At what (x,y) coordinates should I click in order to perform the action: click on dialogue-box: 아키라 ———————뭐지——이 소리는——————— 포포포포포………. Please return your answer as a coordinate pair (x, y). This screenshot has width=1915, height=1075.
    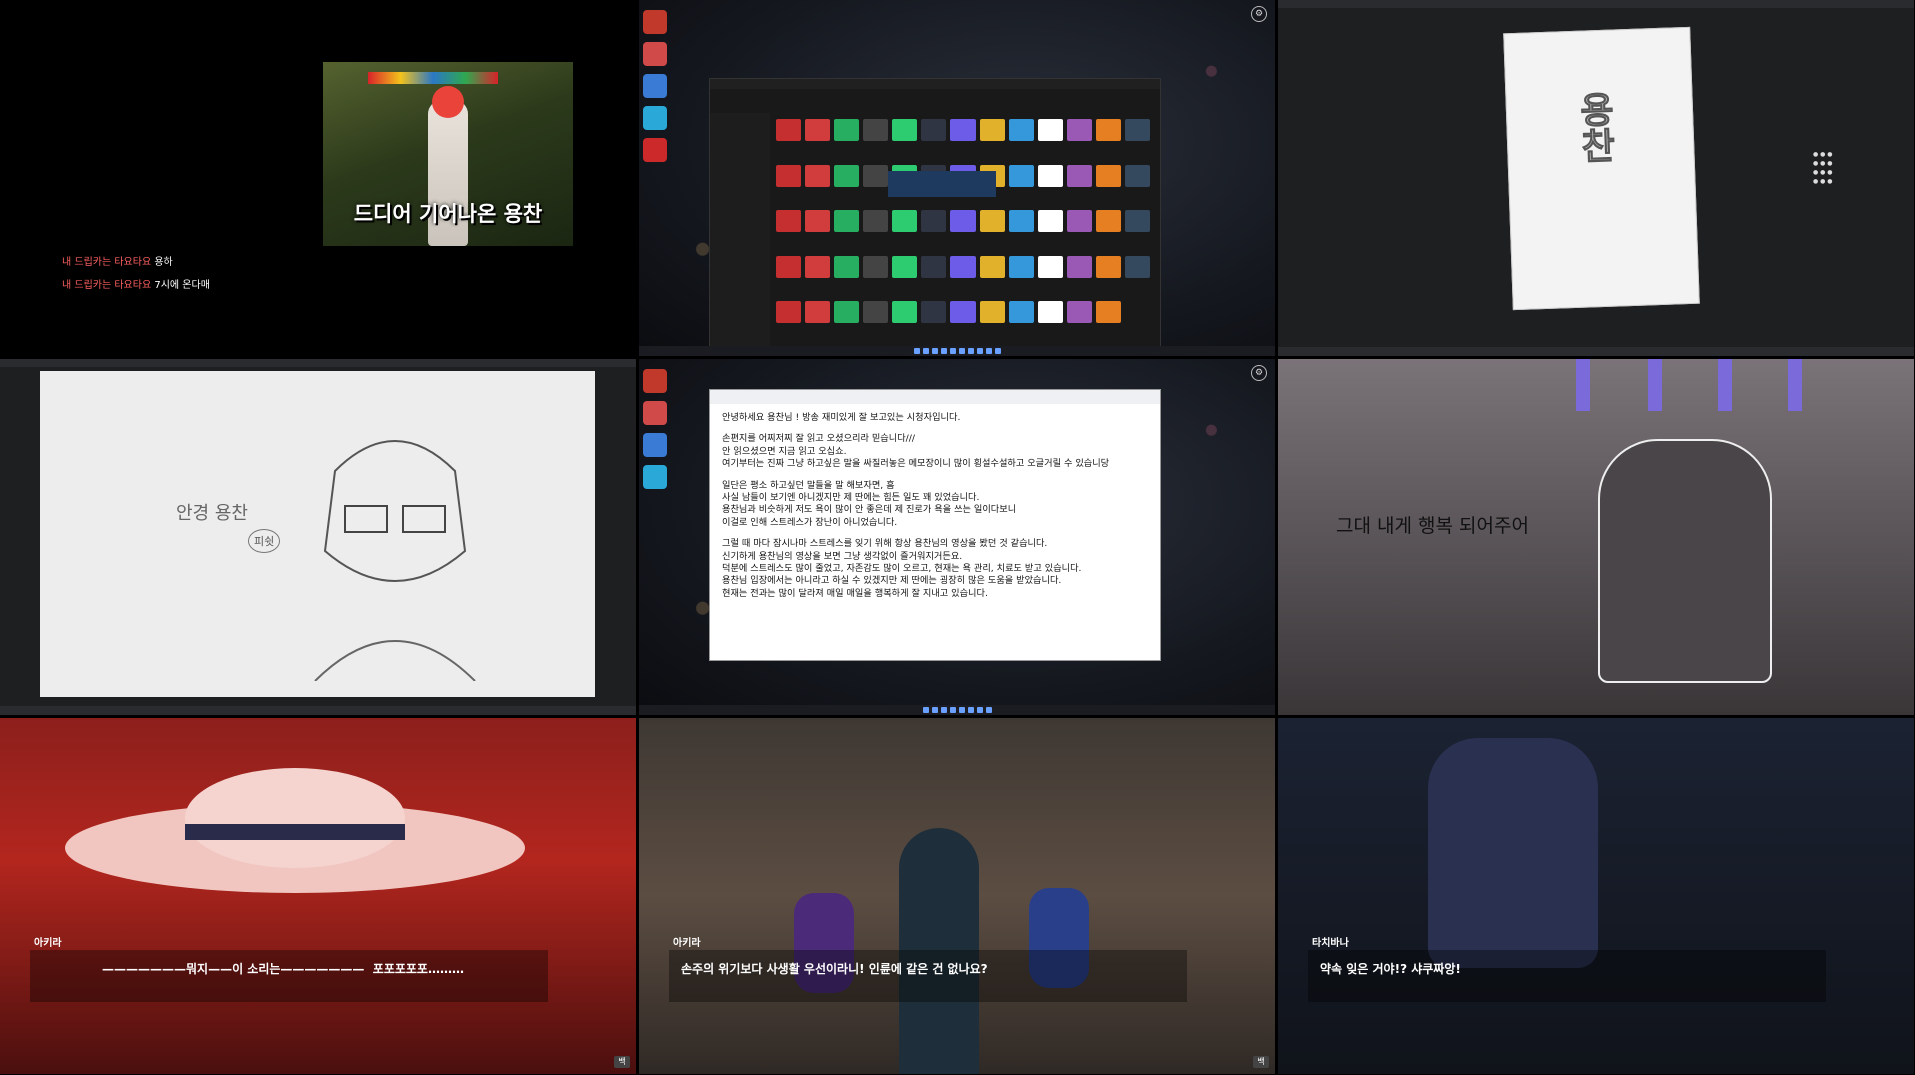
    Looking at the image, I should click on (289, 970).